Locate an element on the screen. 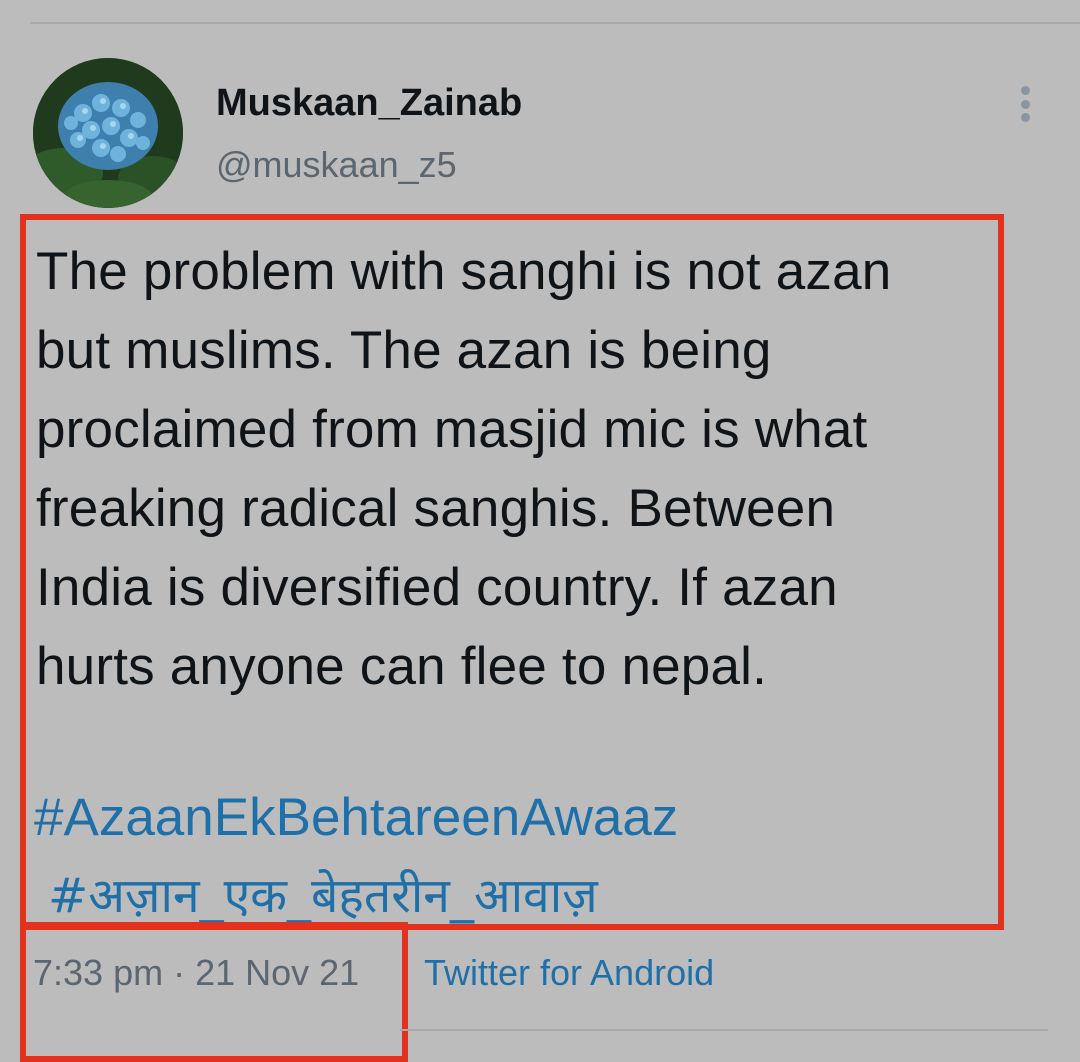  top-divider is located at coordinates (555, 23).